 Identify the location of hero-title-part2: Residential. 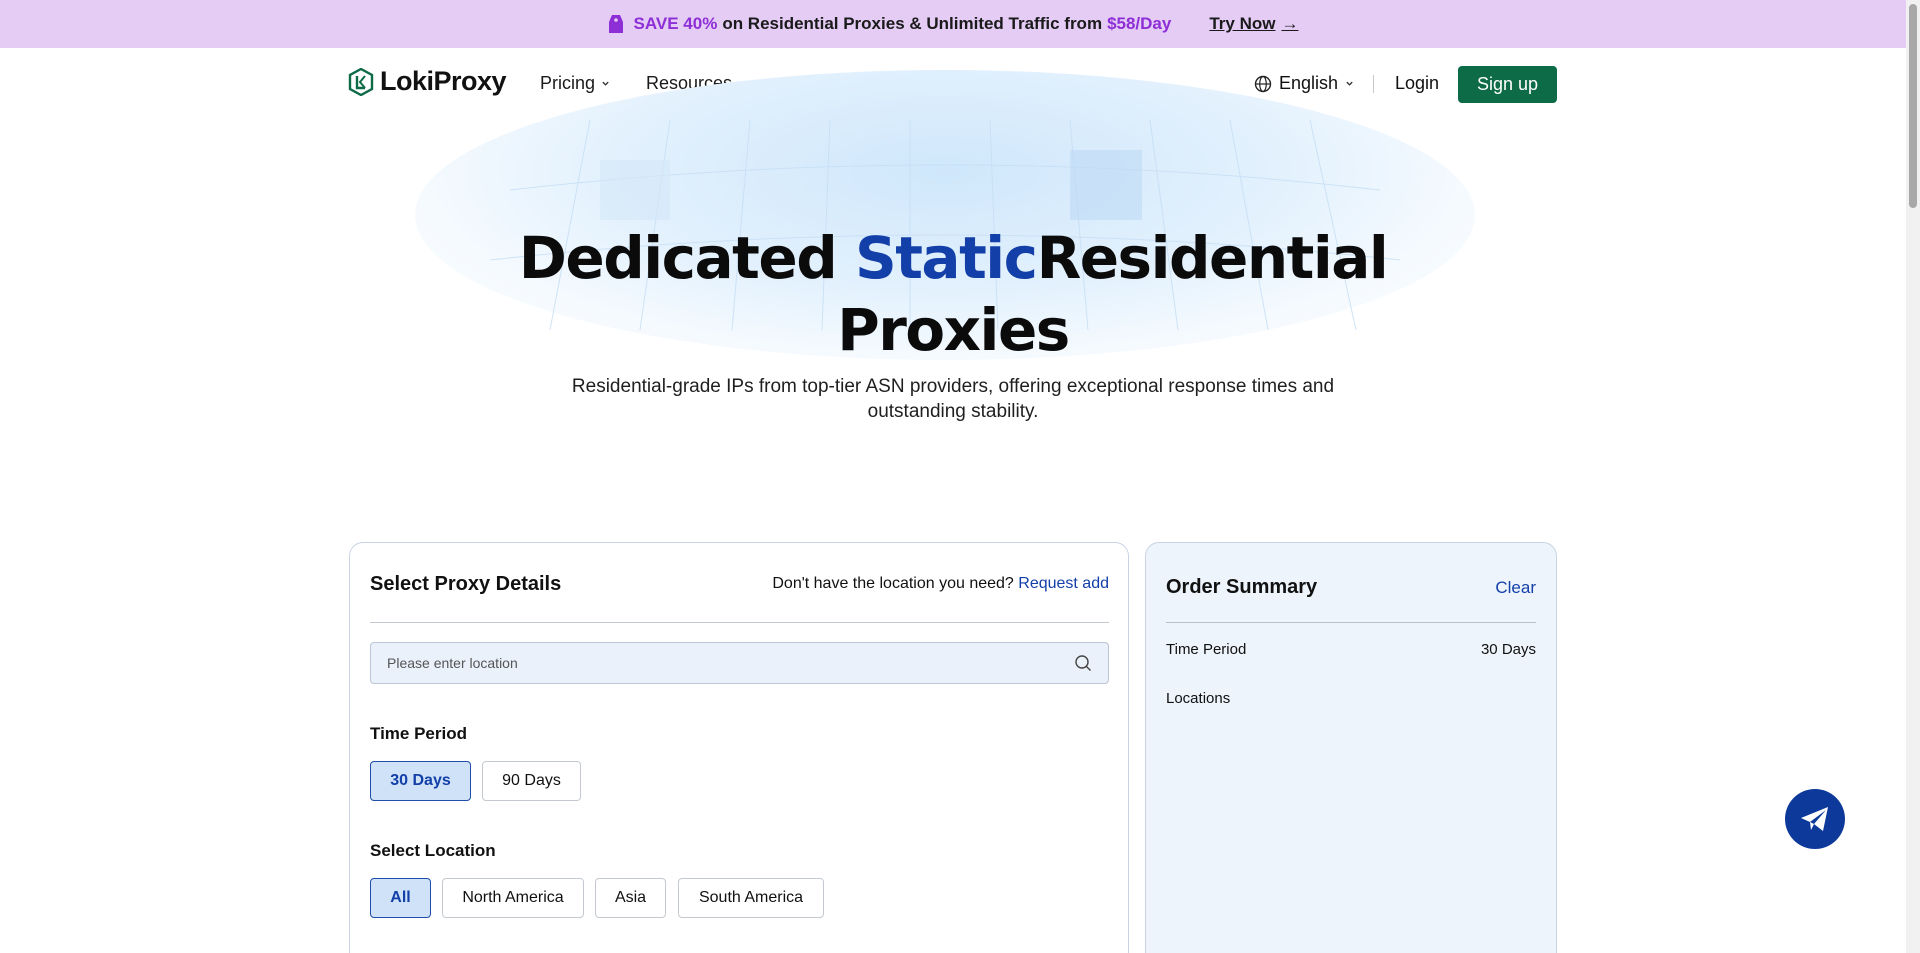
(1212, 258).